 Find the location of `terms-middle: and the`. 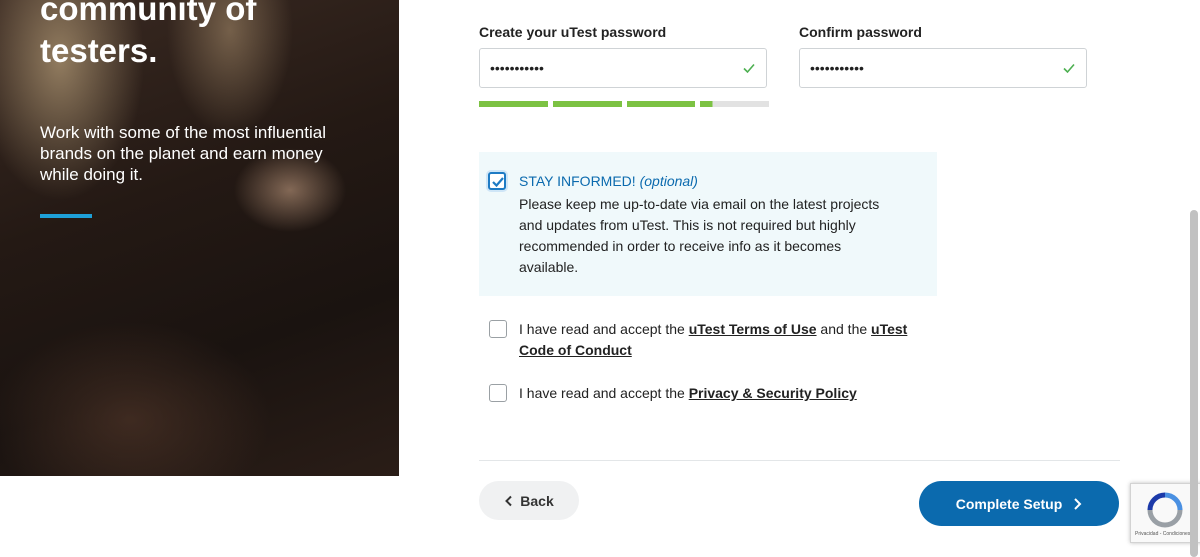

terms-middle: and the is located at coordinates (844, 329).